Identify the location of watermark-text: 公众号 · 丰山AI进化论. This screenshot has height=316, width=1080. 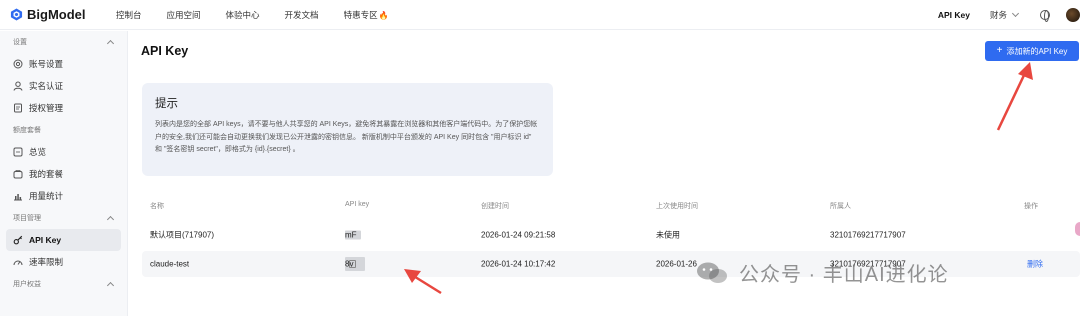
(844, 275).